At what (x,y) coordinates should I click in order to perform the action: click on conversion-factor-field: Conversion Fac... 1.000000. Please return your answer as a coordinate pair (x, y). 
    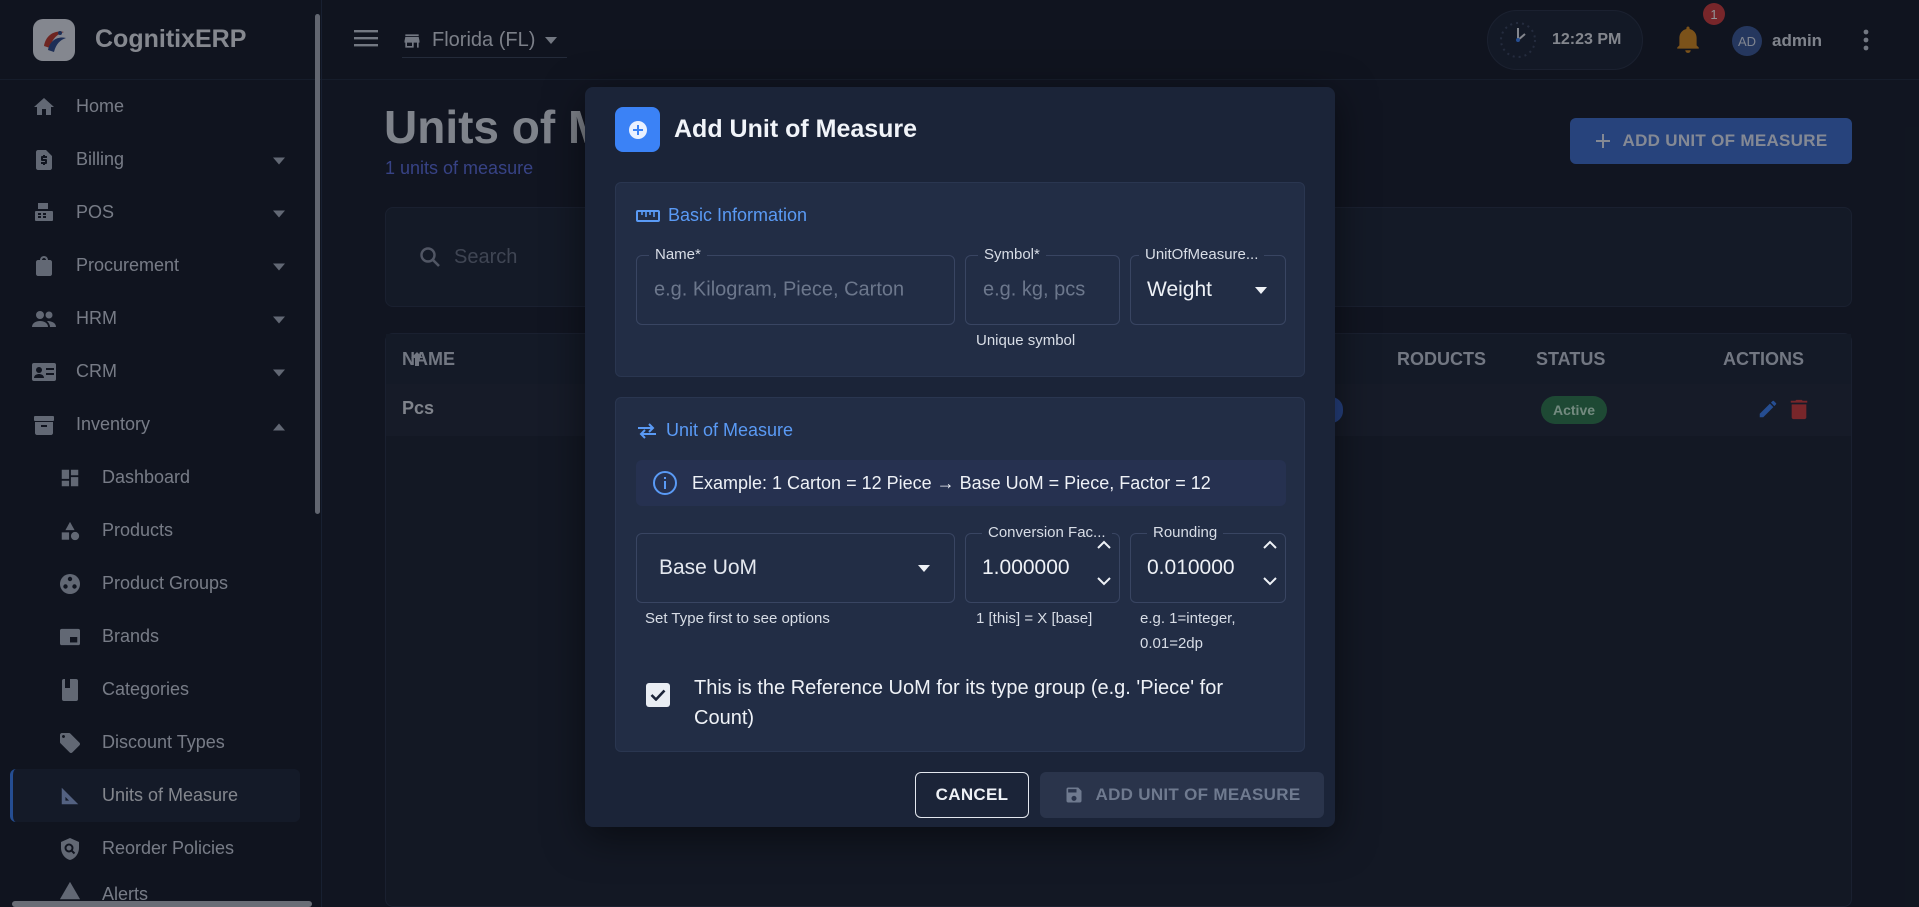
    Looking at the image, I should click on (1042, 563).